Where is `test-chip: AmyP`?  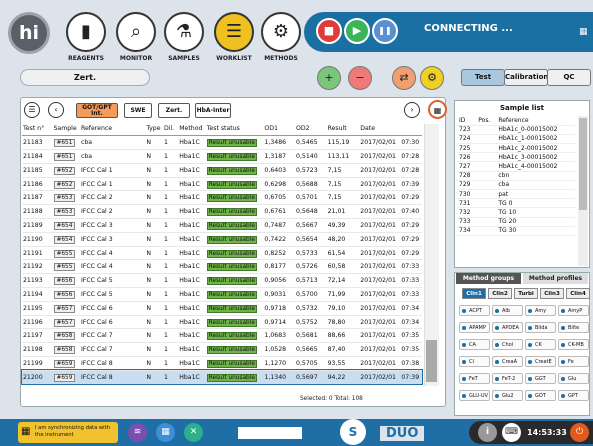
test-chip: AmyP is located at coordinates (573, 310).